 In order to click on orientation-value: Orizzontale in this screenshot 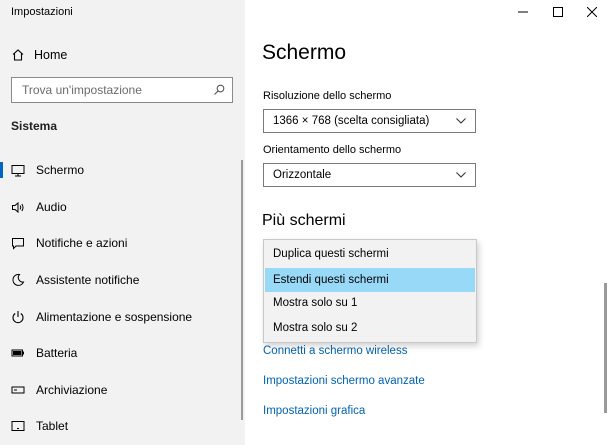, I will do `click(302, 175)`.